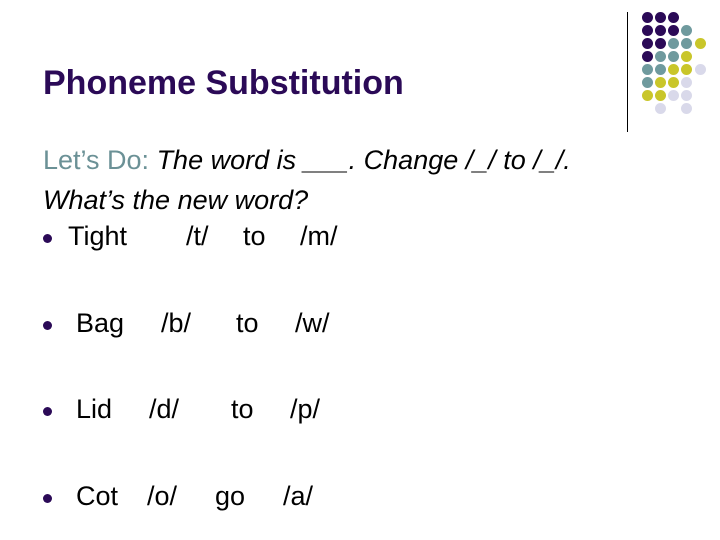  Describe the element at coordinates (94, 409) in the screenshot. I see `word: Lid` at that location.